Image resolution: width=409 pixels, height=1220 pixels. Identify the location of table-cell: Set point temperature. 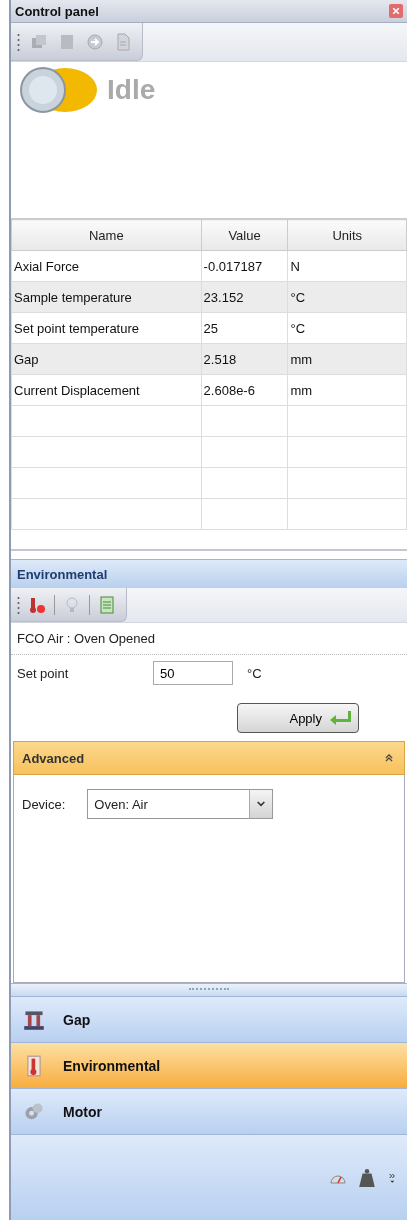
(106, 328).